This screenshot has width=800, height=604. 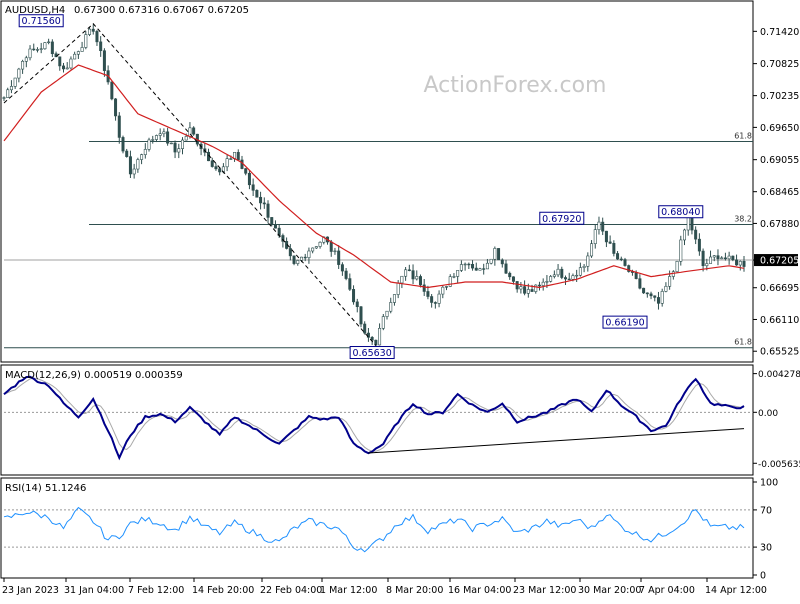 I want to click on macd-axis-label: -0.005635, so click(x=779, y=465).